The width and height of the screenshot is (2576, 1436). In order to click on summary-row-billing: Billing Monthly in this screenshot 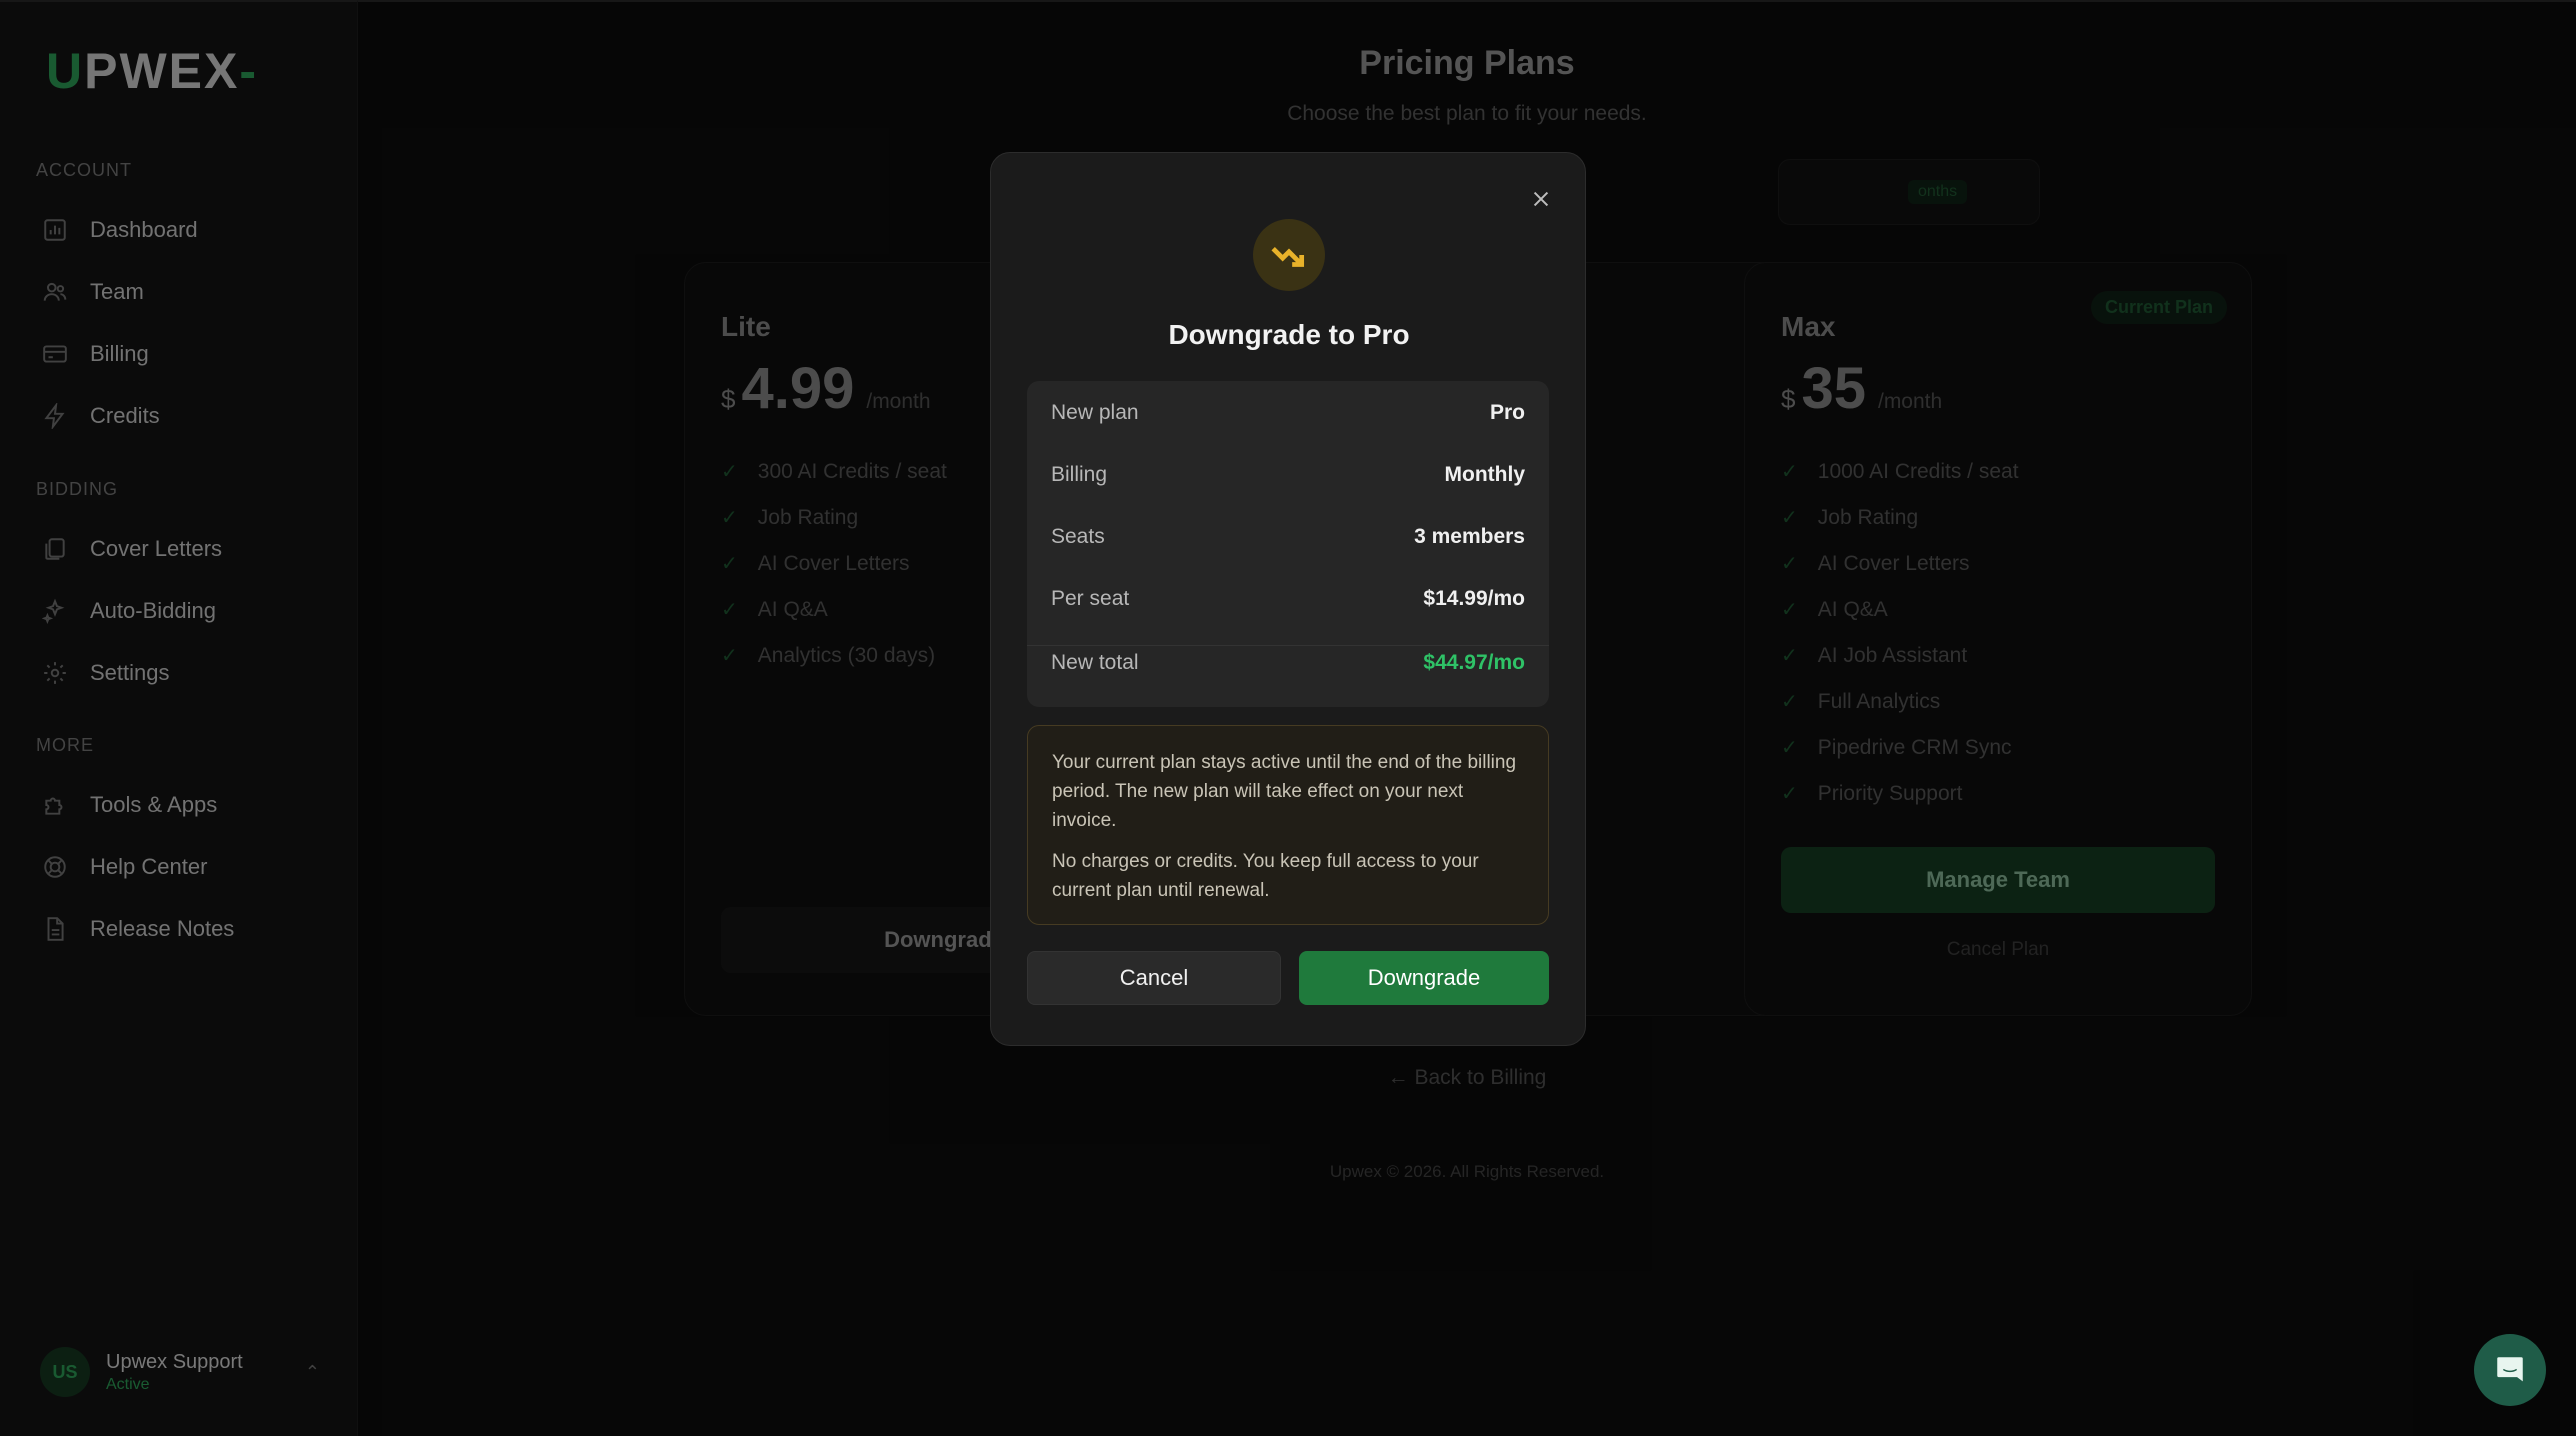, I will do `click(1288, 475)`.